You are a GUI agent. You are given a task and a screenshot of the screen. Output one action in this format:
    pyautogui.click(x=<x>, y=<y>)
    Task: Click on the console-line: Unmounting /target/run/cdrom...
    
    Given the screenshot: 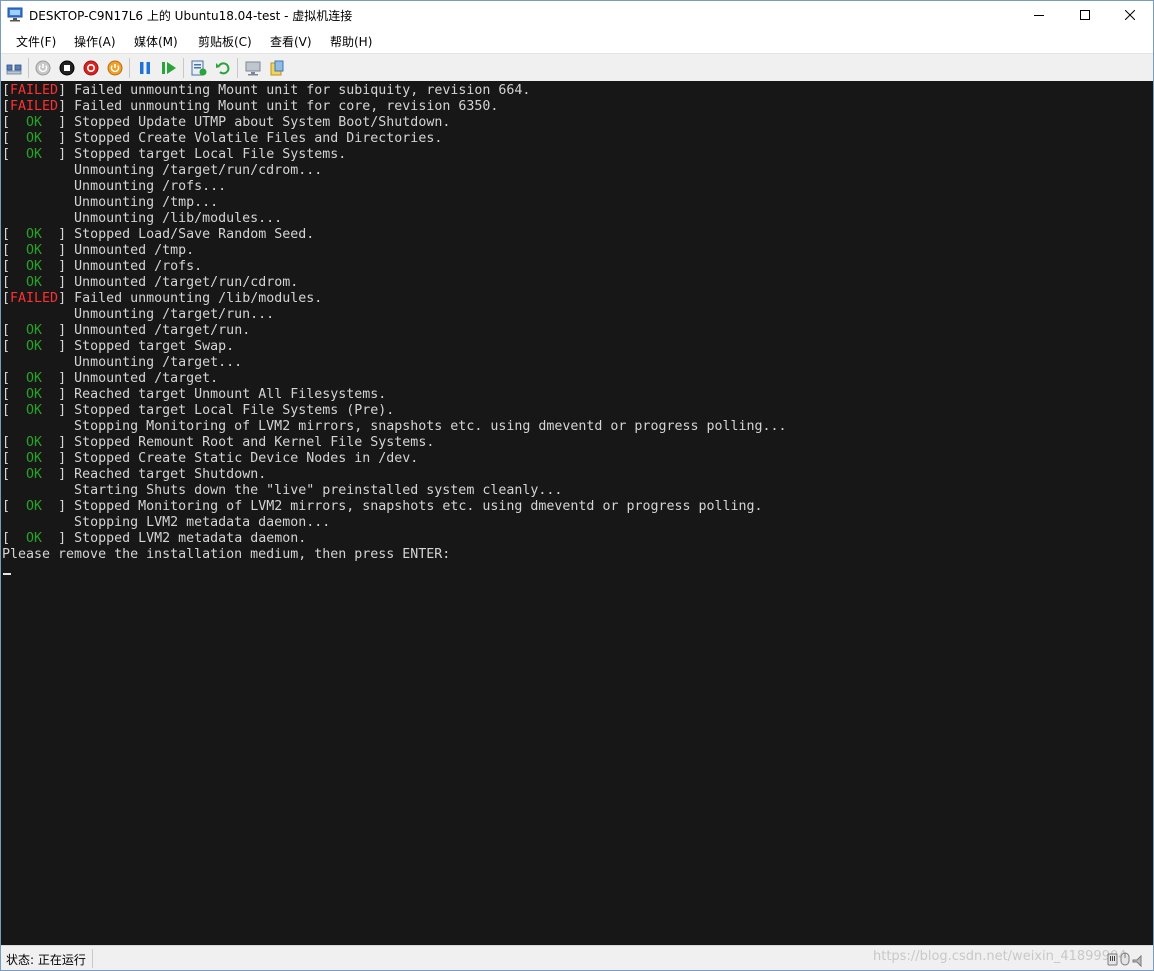 What is the action you would take?
    pyautogui.click(x=162, y=171)
    